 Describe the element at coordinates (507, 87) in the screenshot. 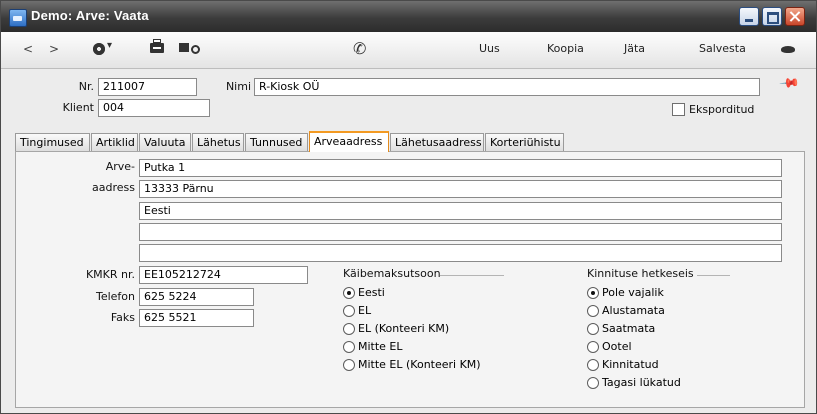

I see `name-field: R-Kiosk OÜ` at that location.